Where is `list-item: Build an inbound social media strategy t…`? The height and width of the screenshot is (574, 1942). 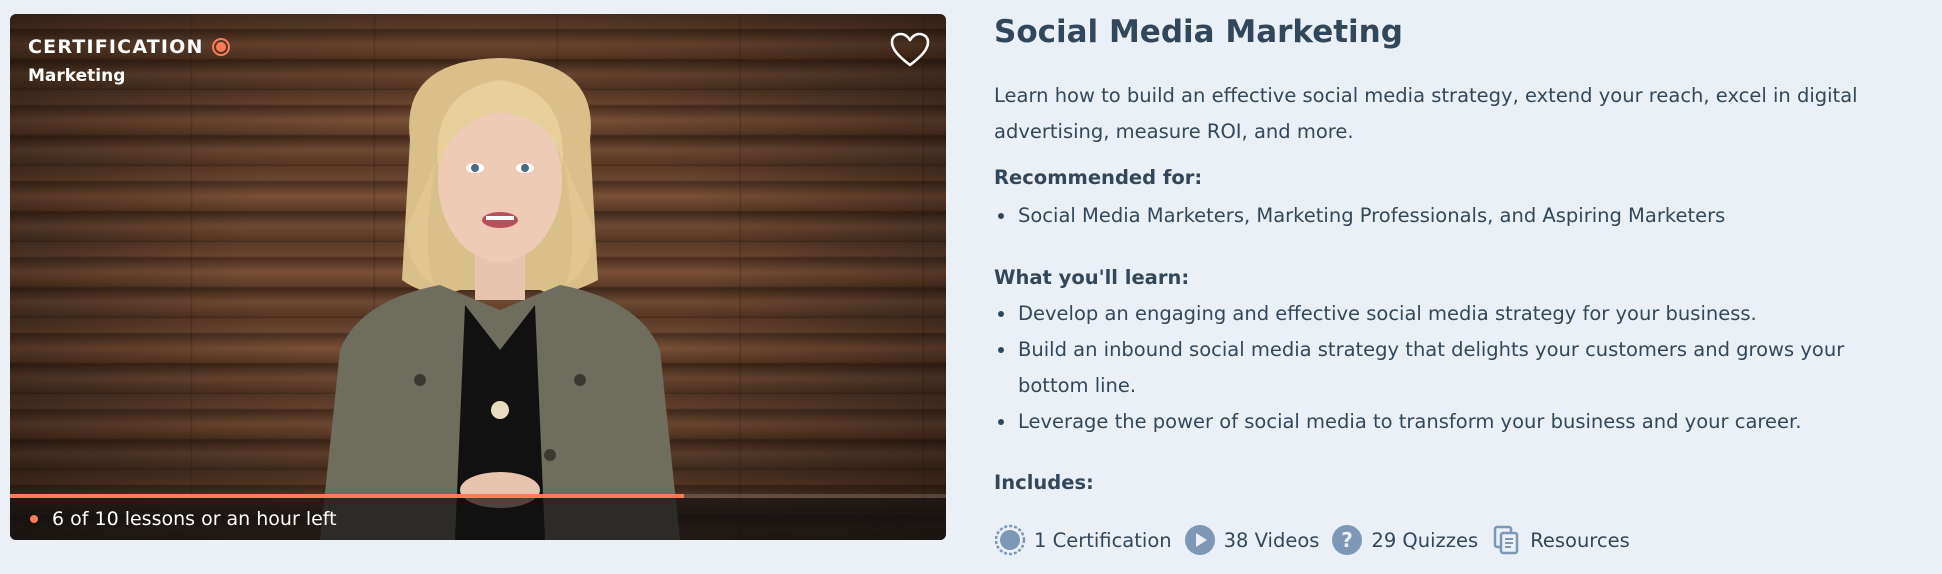
list-item: Build an inbound social media strategy t… is located at coordinates (1444, 368).